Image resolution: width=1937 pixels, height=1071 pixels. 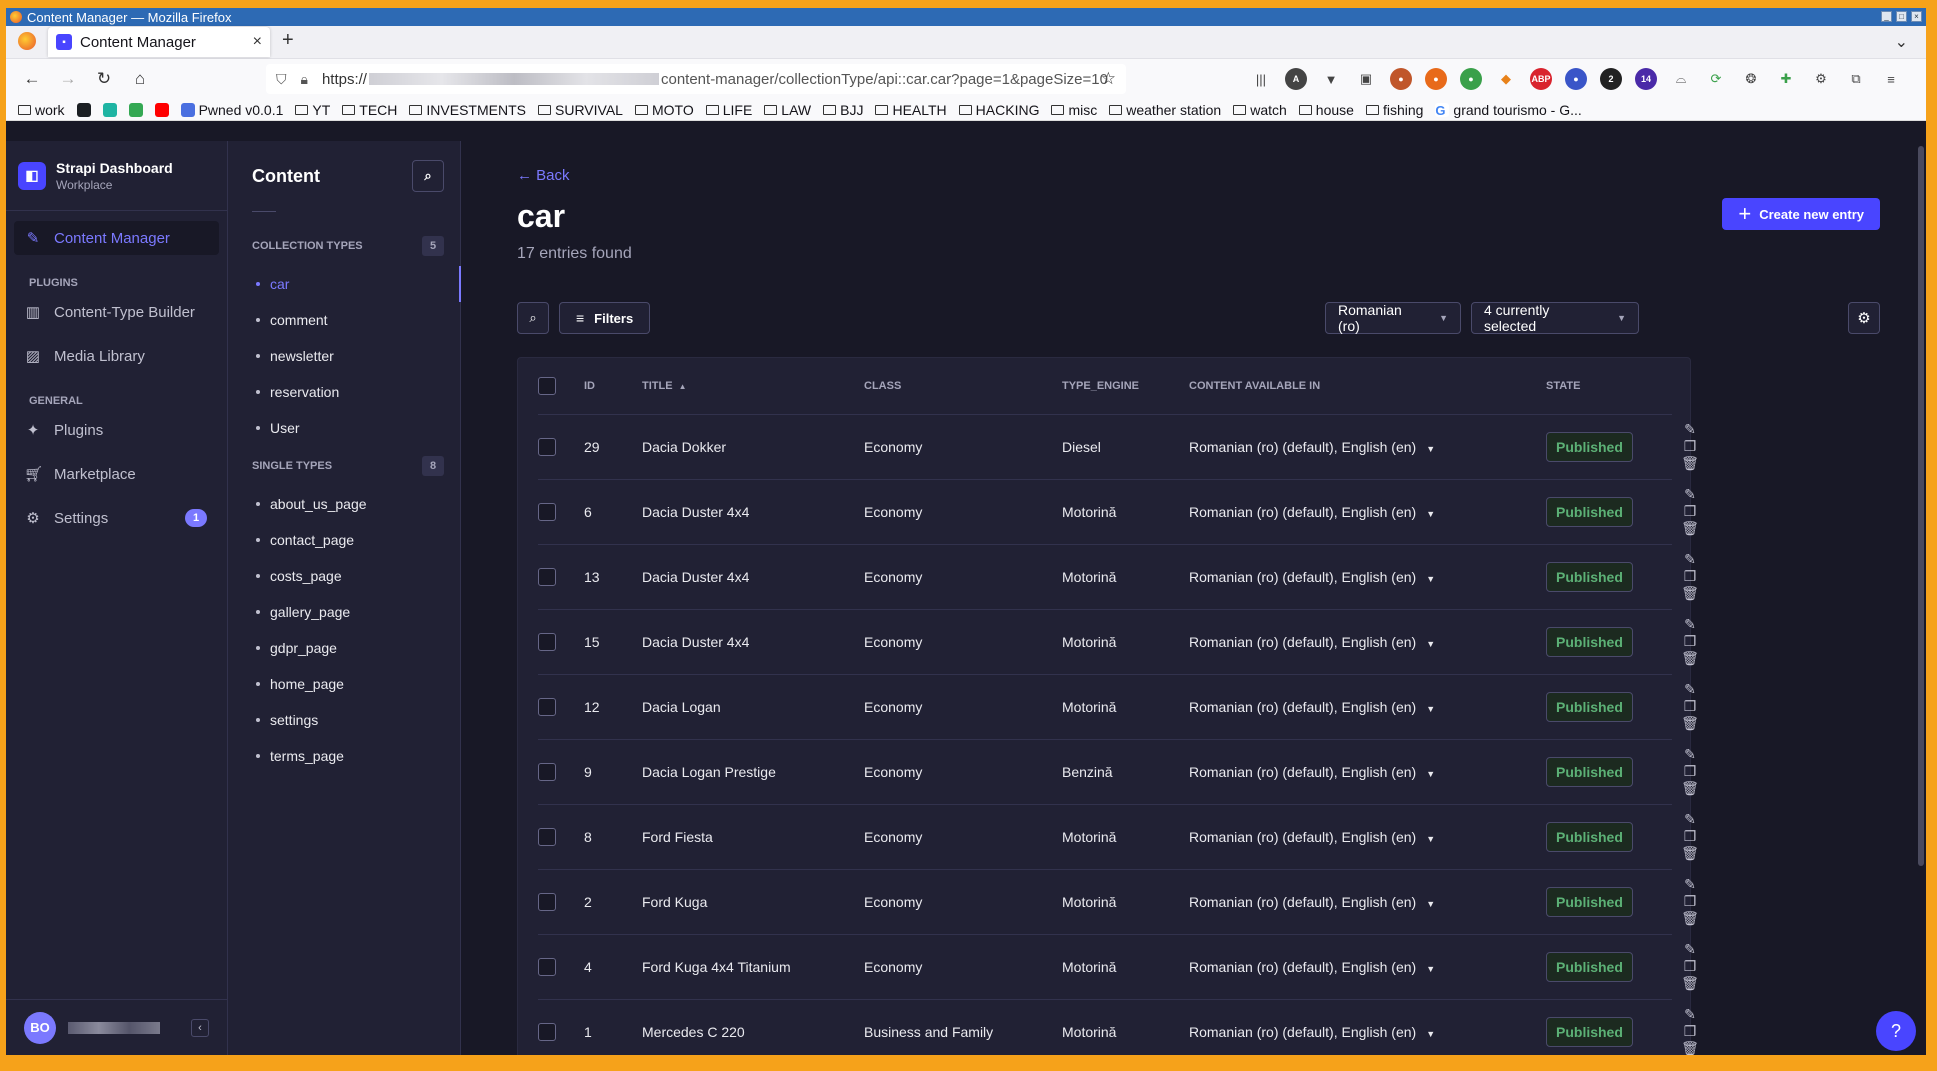 I want to click on bookmark-item: TECH, so click(x=369, y=110).